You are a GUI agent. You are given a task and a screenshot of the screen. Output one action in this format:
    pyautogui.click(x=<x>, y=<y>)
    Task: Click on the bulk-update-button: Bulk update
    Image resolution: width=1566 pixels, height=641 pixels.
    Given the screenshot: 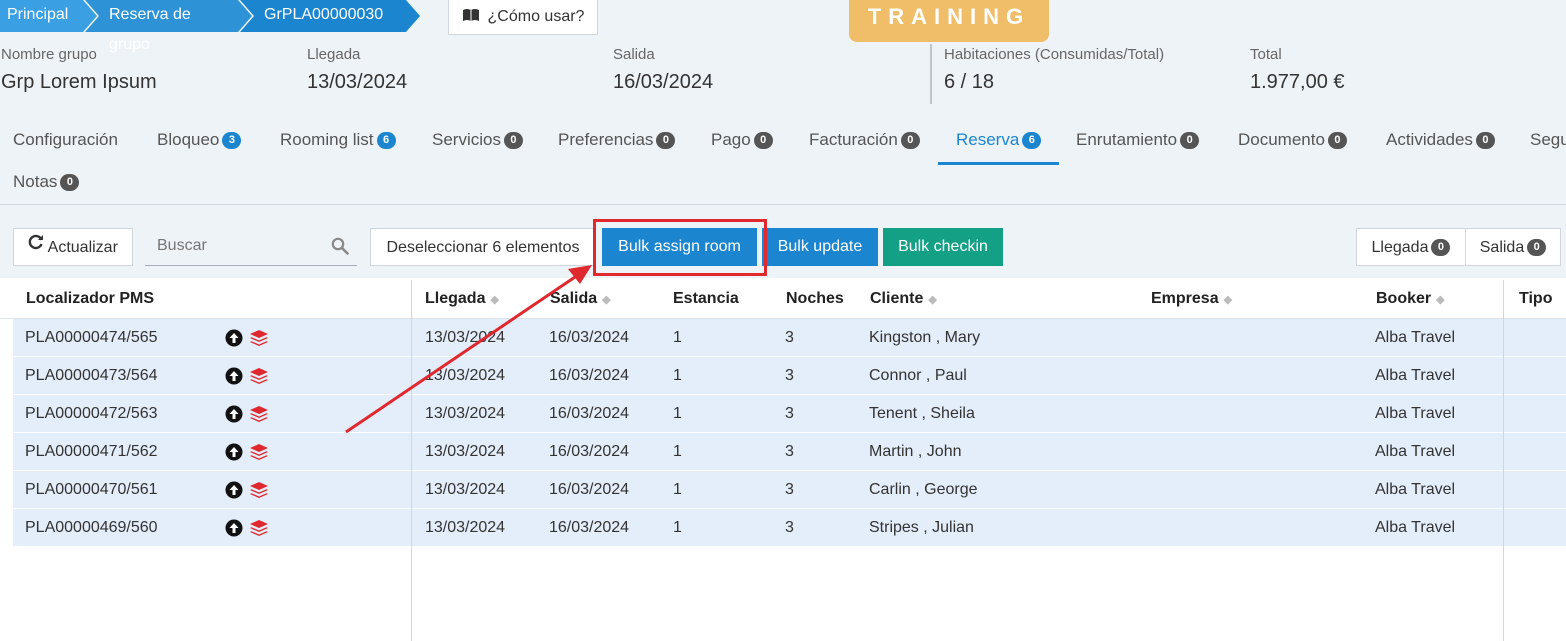 What is the action you would take?
    pyautogui.click(x=820, y=247)
    